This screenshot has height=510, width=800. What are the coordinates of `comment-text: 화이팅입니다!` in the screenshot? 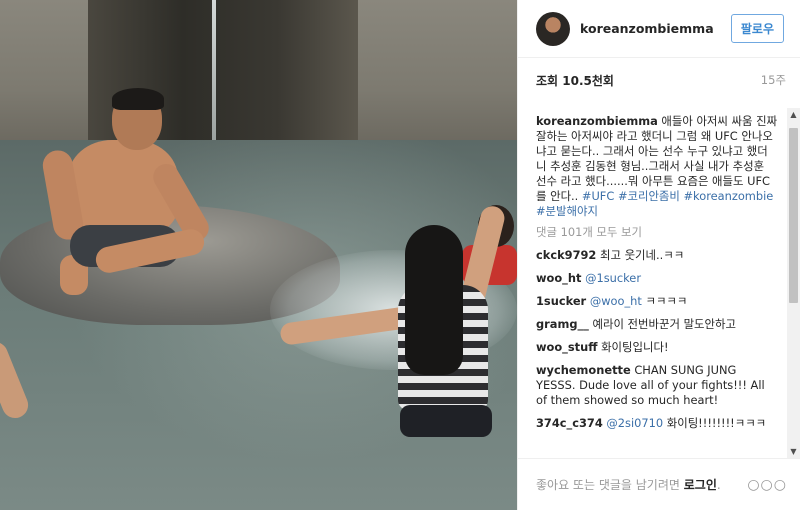 It's located at (635, 347).